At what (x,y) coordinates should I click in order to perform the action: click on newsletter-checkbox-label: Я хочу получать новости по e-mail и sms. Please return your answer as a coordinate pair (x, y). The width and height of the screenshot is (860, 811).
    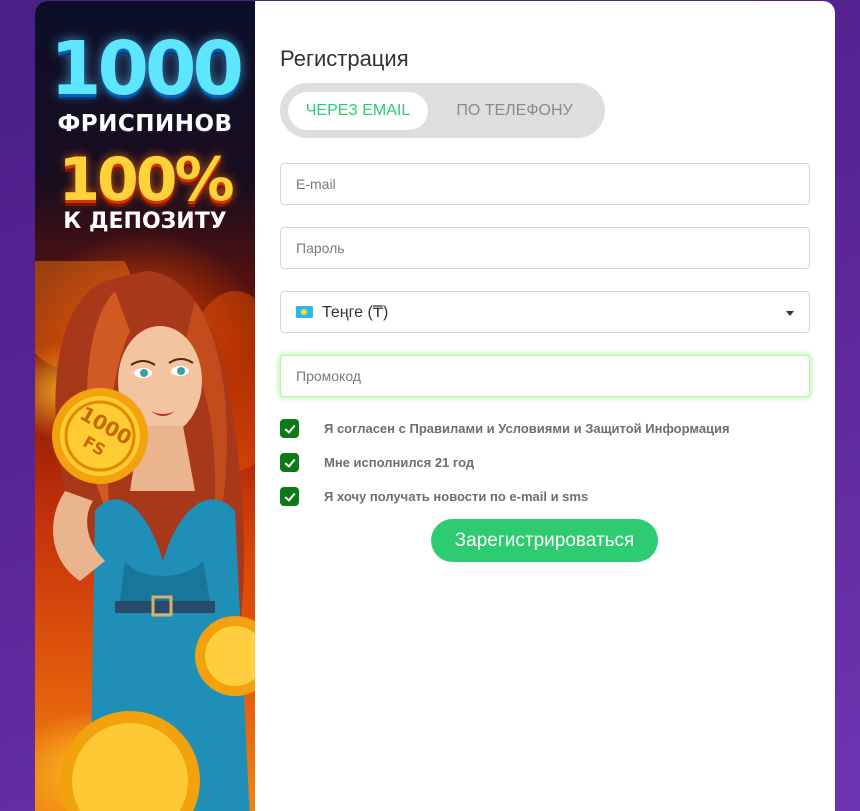
    Looking at the image, I should click on (456, 496).